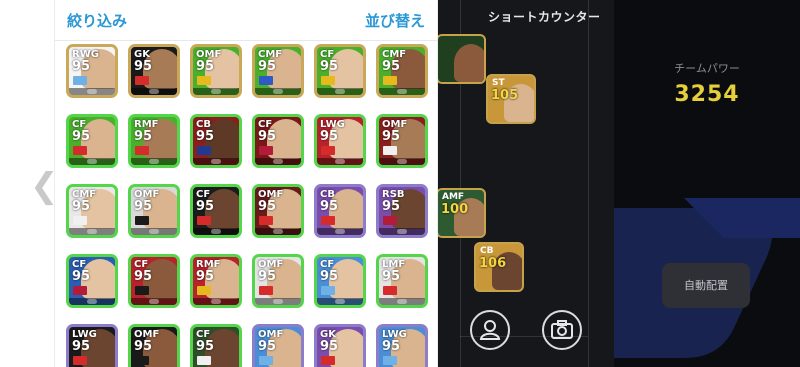  I want to click on player-rating: 106, so click(493, 263).